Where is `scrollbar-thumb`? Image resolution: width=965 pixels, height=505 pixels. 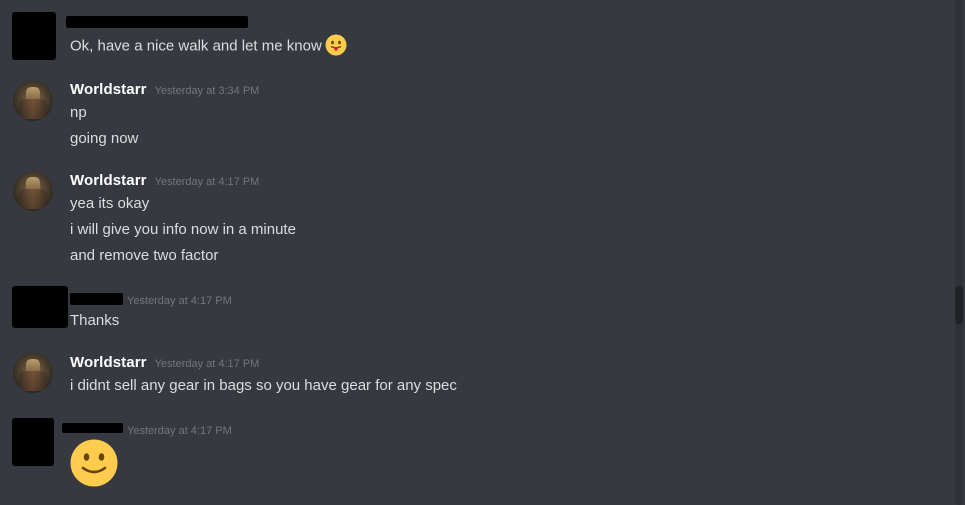
scrollbar-thumb is located at coordinates (959, 305).